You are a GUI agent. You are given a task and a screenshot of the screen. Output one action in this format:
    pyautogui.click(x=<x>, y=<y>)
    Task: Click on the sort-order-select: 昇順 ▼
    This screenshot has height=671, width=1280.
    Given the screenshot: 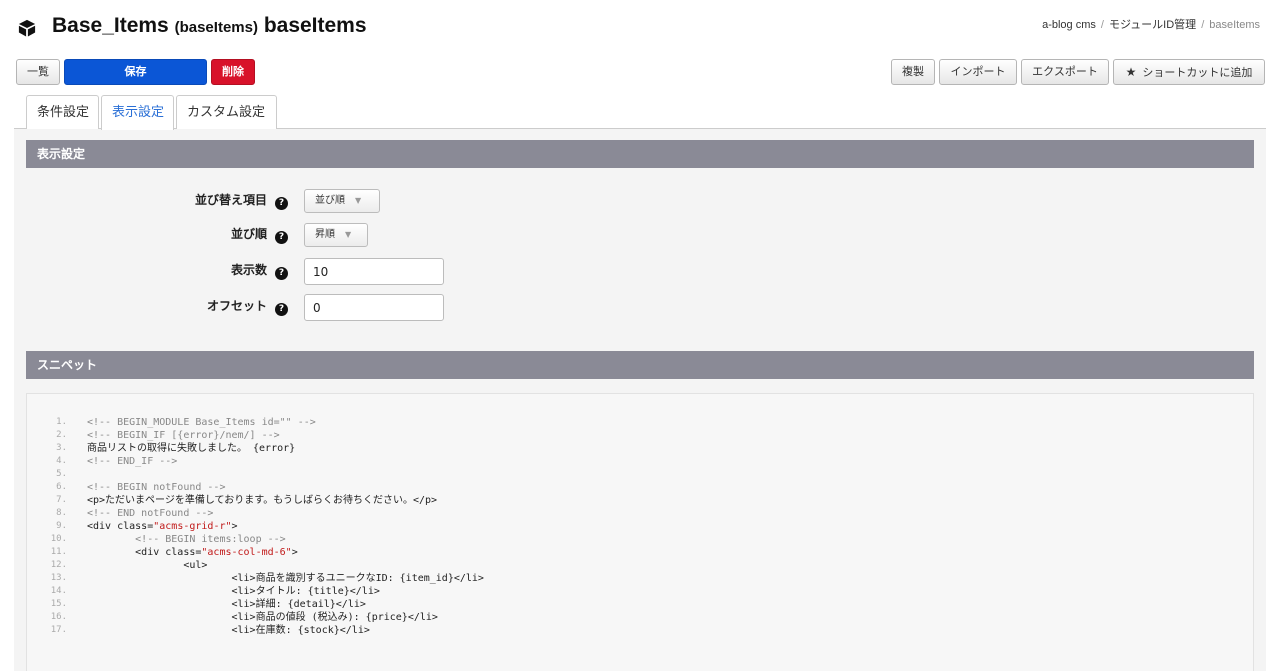 What is the action you would take?
    pyautogui.click(x=336, y=235)
    